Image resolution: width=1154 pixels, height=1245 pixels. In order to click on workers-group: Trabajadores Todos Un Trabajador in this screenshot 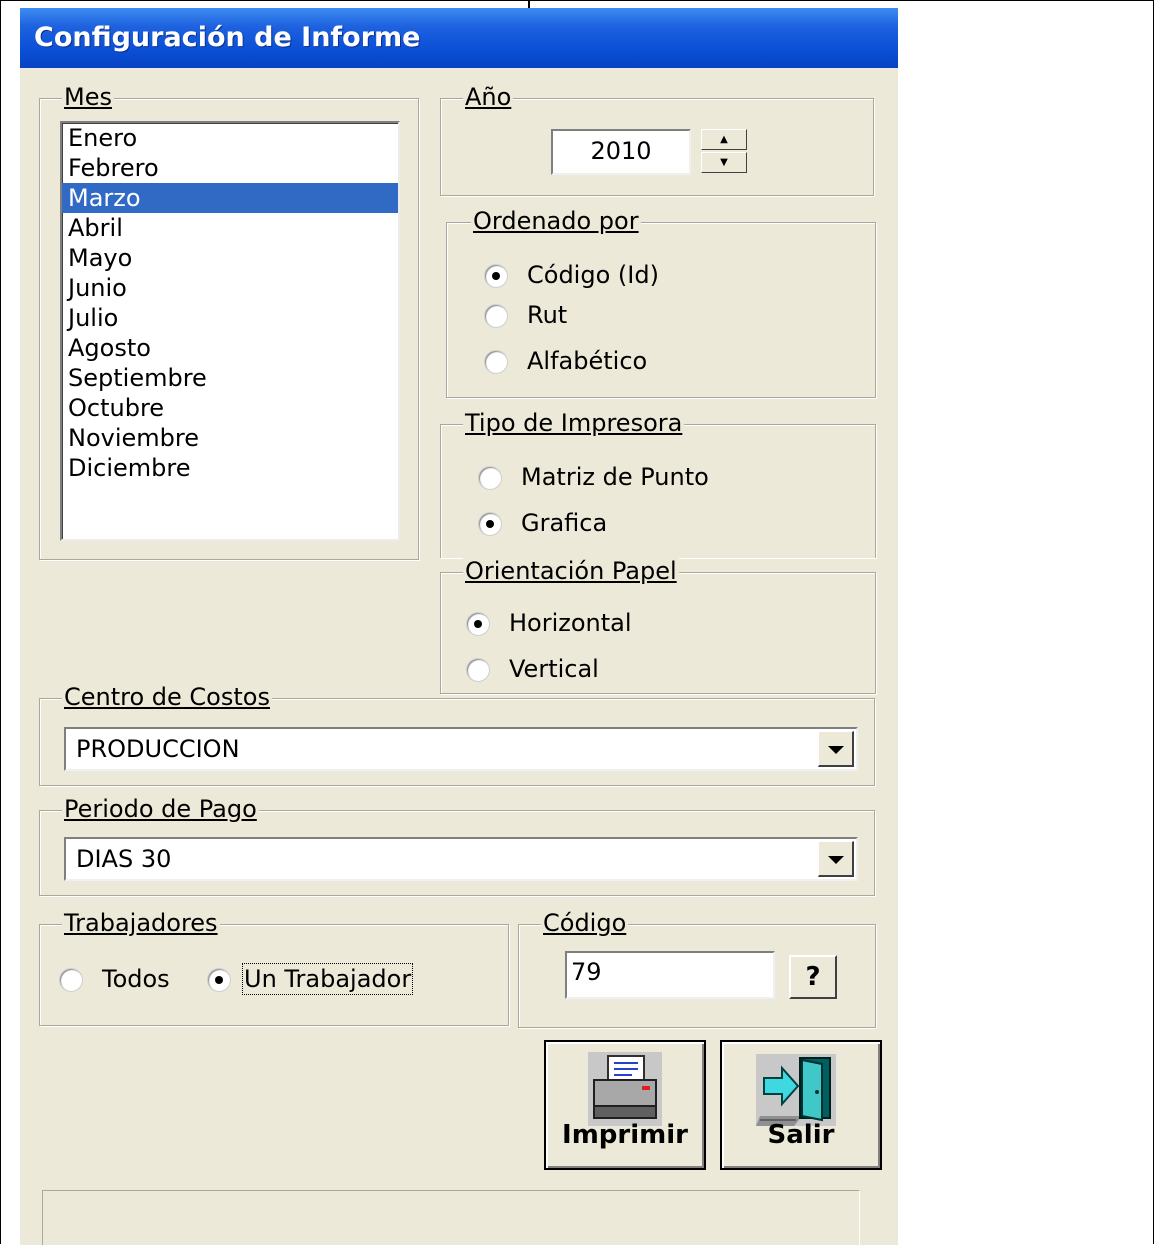, I will do `click(274, 967)`.